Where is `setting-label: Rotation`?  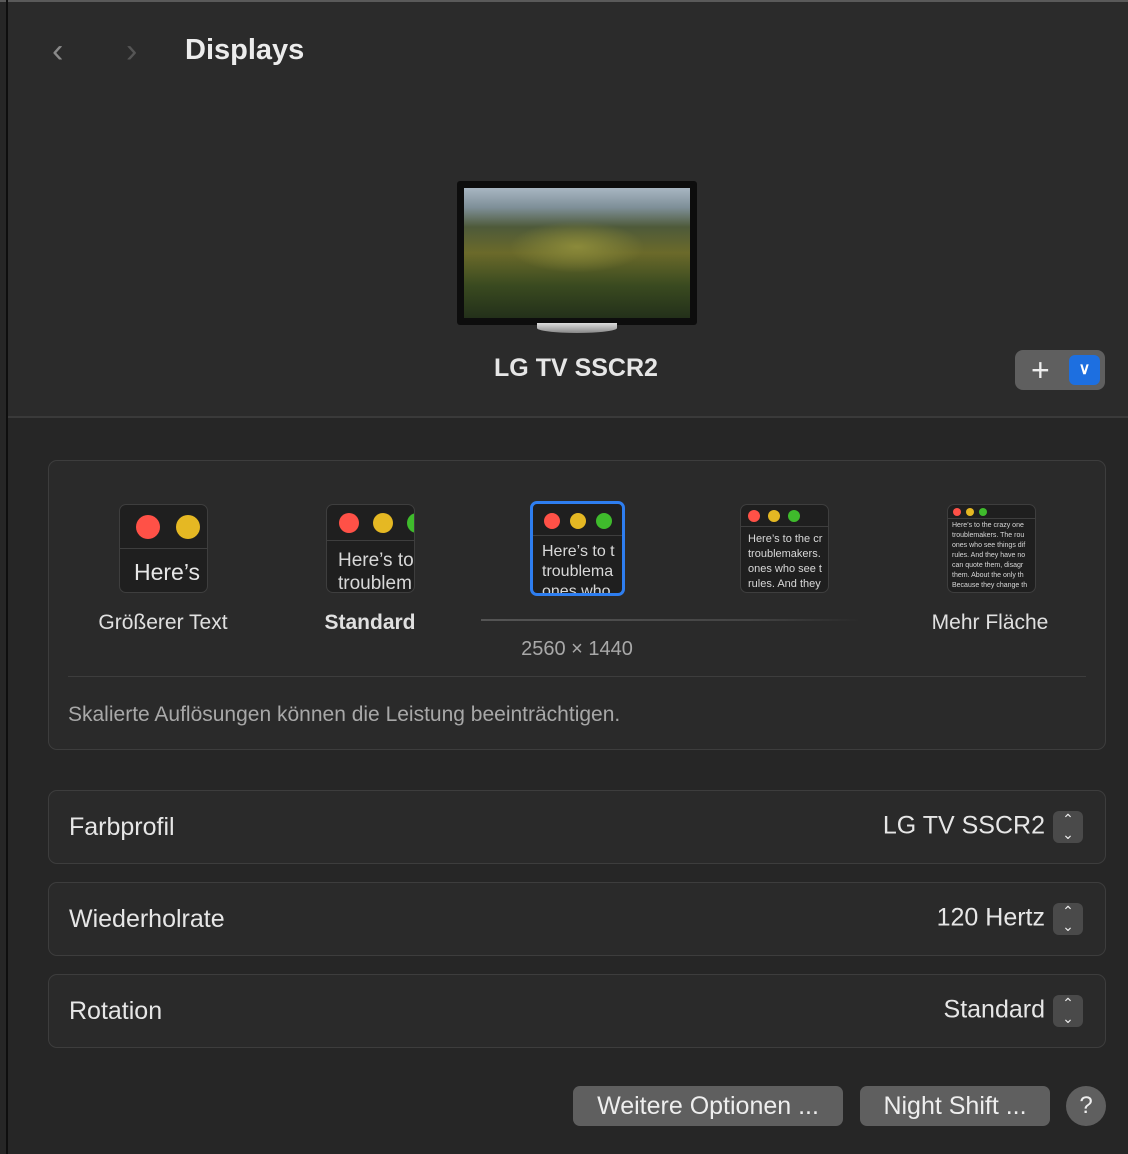
setting-label: Rotation is located at coordinates (116, 1010).